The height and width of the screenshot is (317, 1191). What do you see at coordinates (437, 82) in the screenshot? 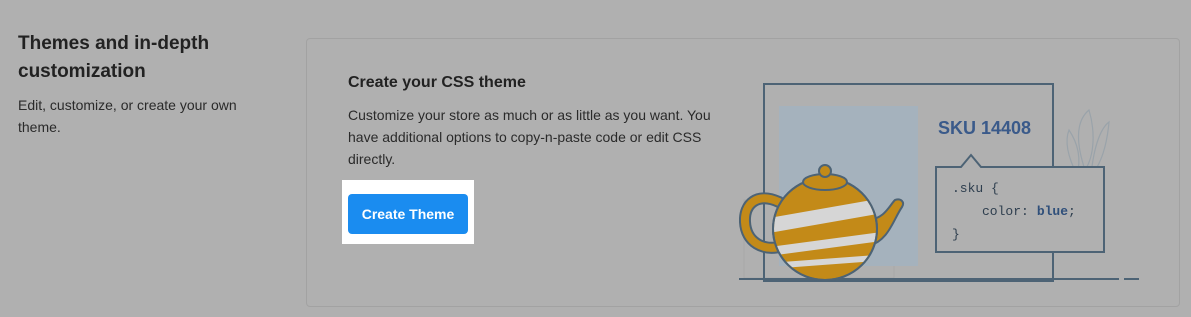
I see `card-title: Create your CSS theme` at bounding box center [437, 82].